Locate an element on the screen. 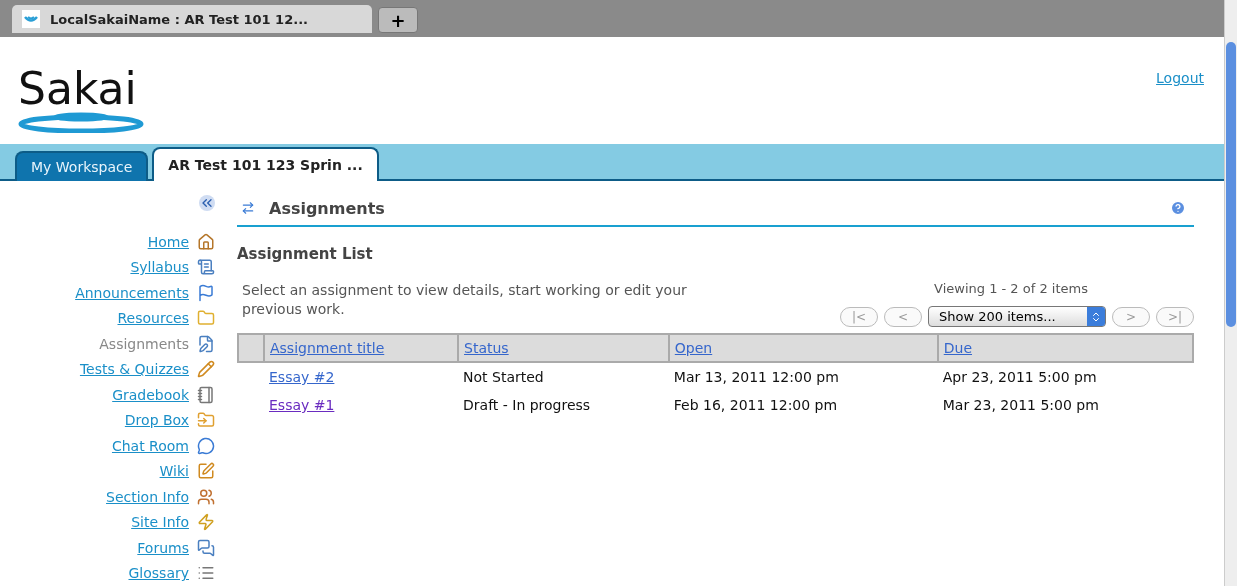  sidebar-link: Drop Box is located at coordinates (156, 420).